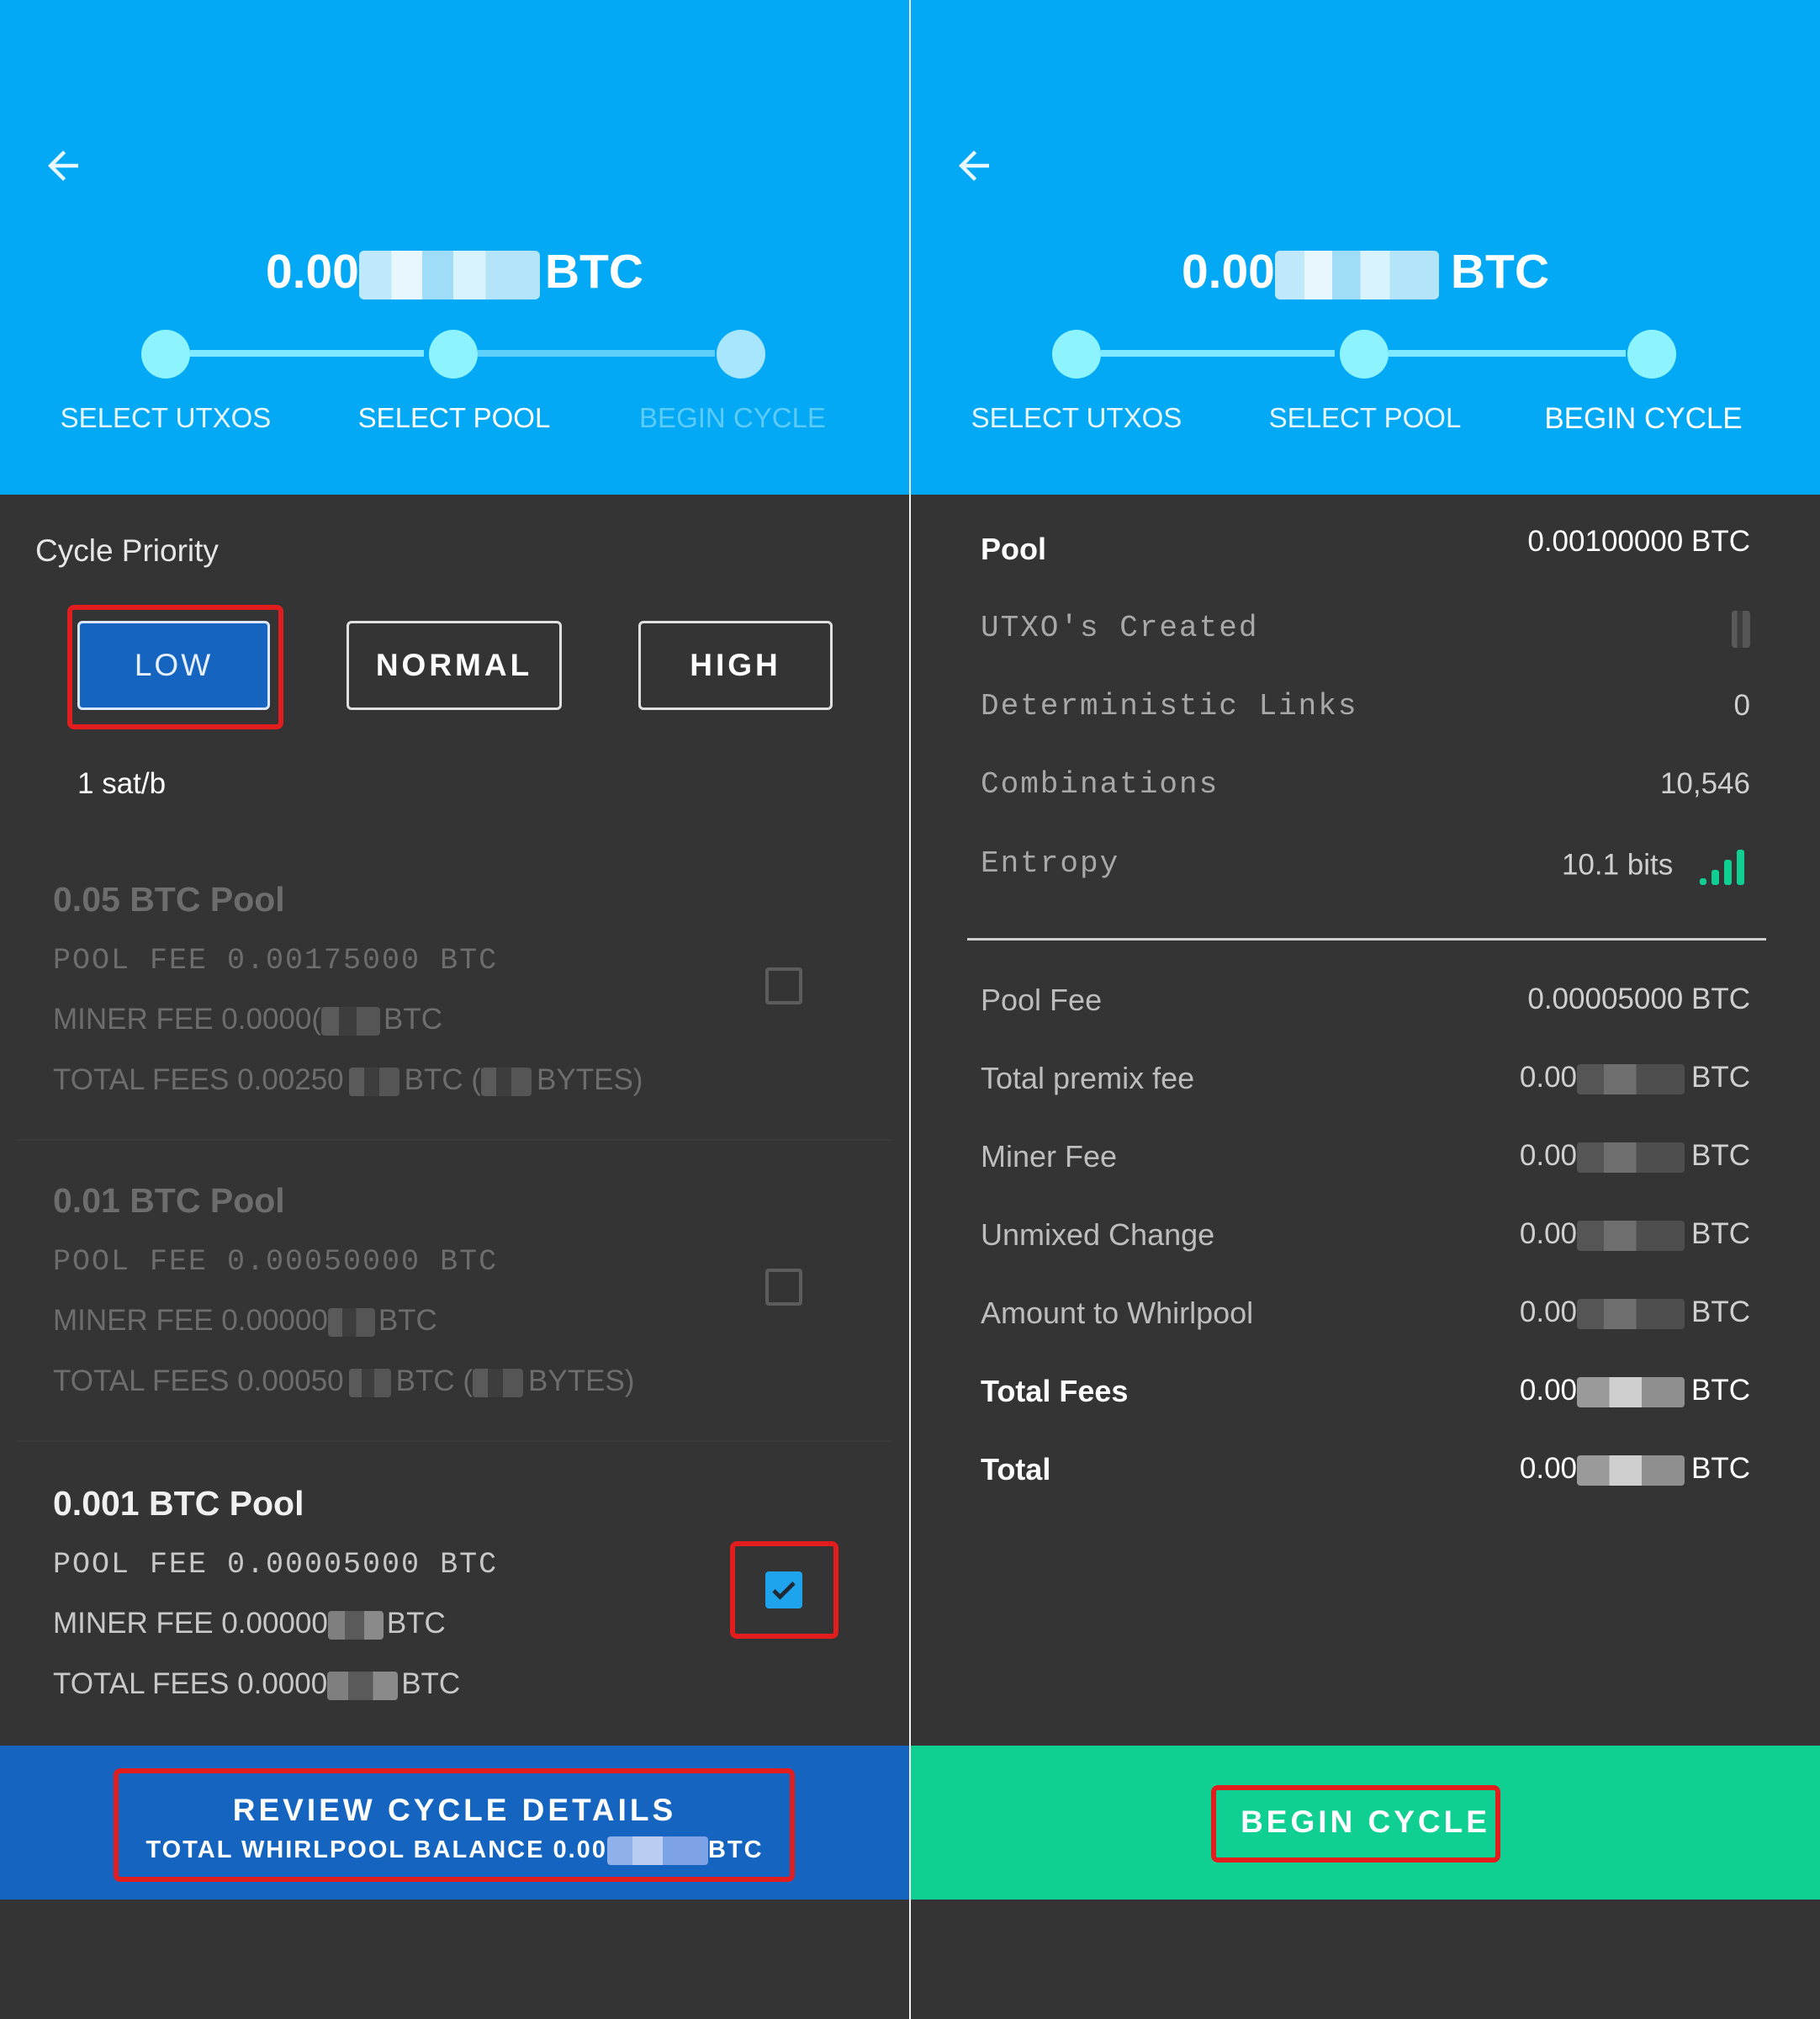  What do you see at coordinates (1741, 706) in the screenshot?
I see `deterministic-links-value: 0` at bounding box center [1741, 706].